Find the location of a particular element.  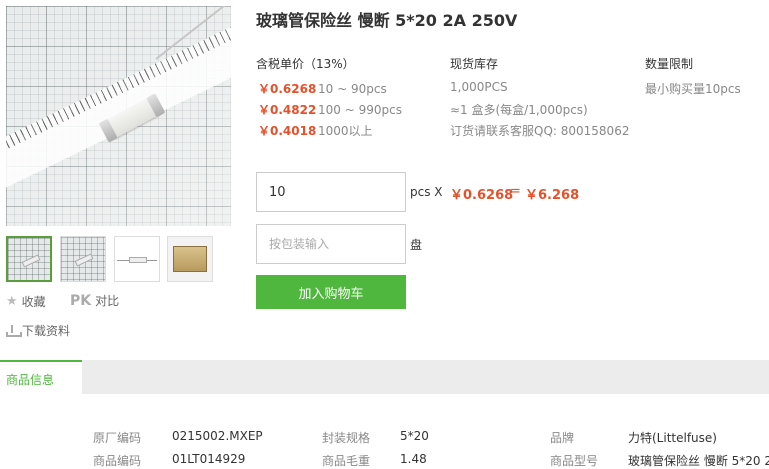

price-tier: ￥0.4018 1000以上 is located at coordinates (315, 131).